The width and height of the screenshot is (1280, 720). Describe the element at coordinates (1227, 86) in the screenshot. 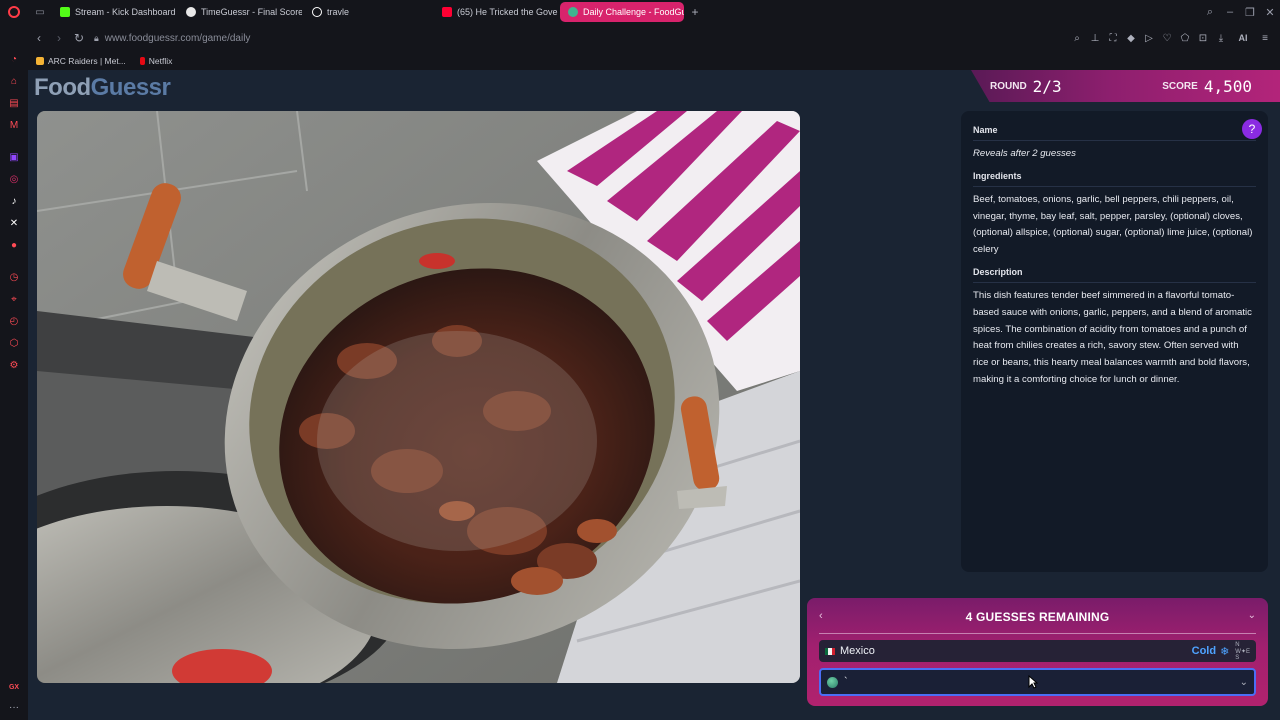

I see `score-value: 4,500` at that location.